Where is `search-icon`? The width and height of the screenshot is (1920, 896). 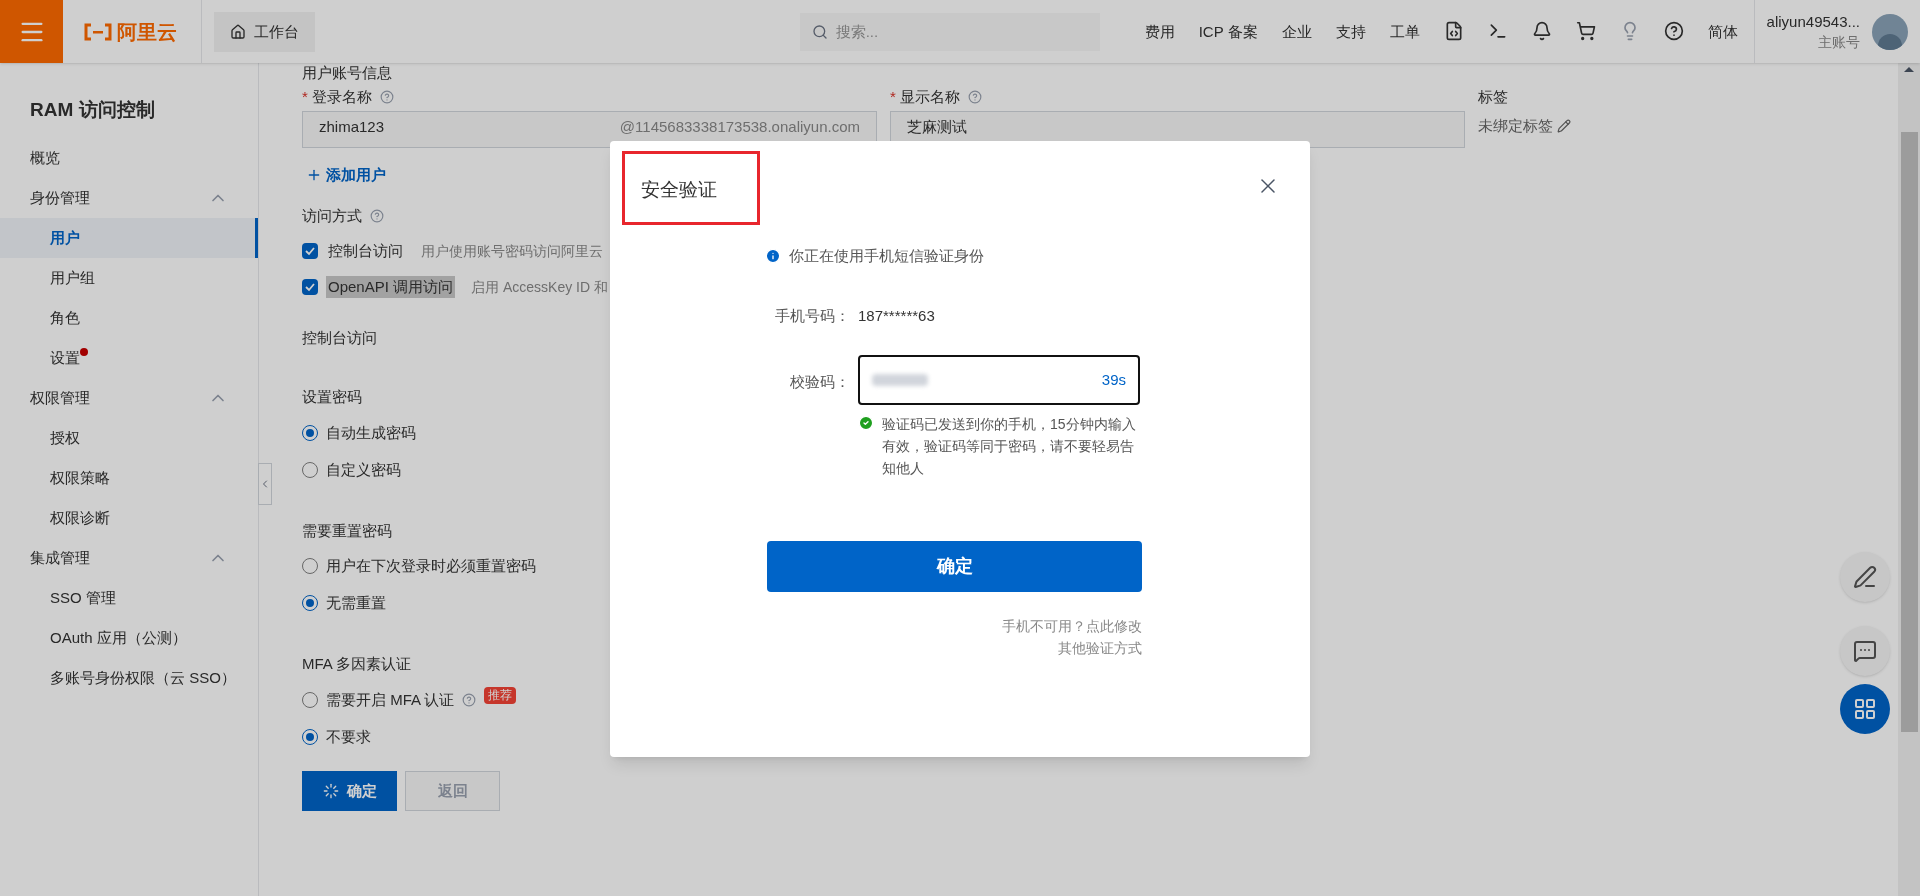 search-icon is located at coordinates (819, 31).